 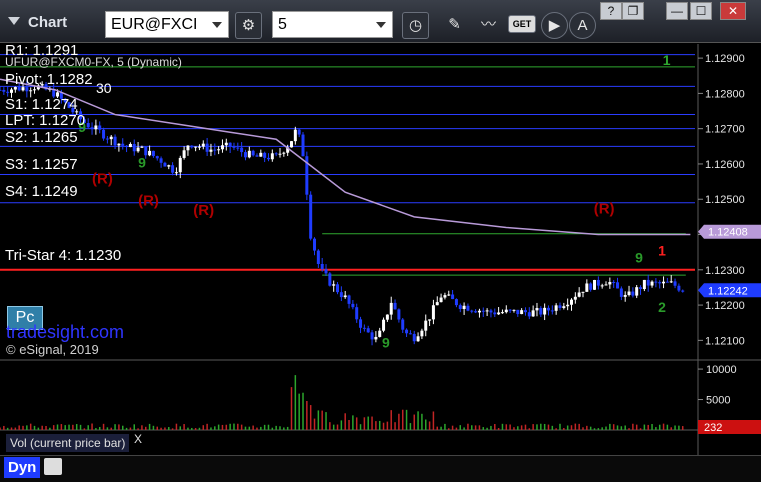 I want to click on y-tick-label: 1.12200, so click(x=725, y=306).